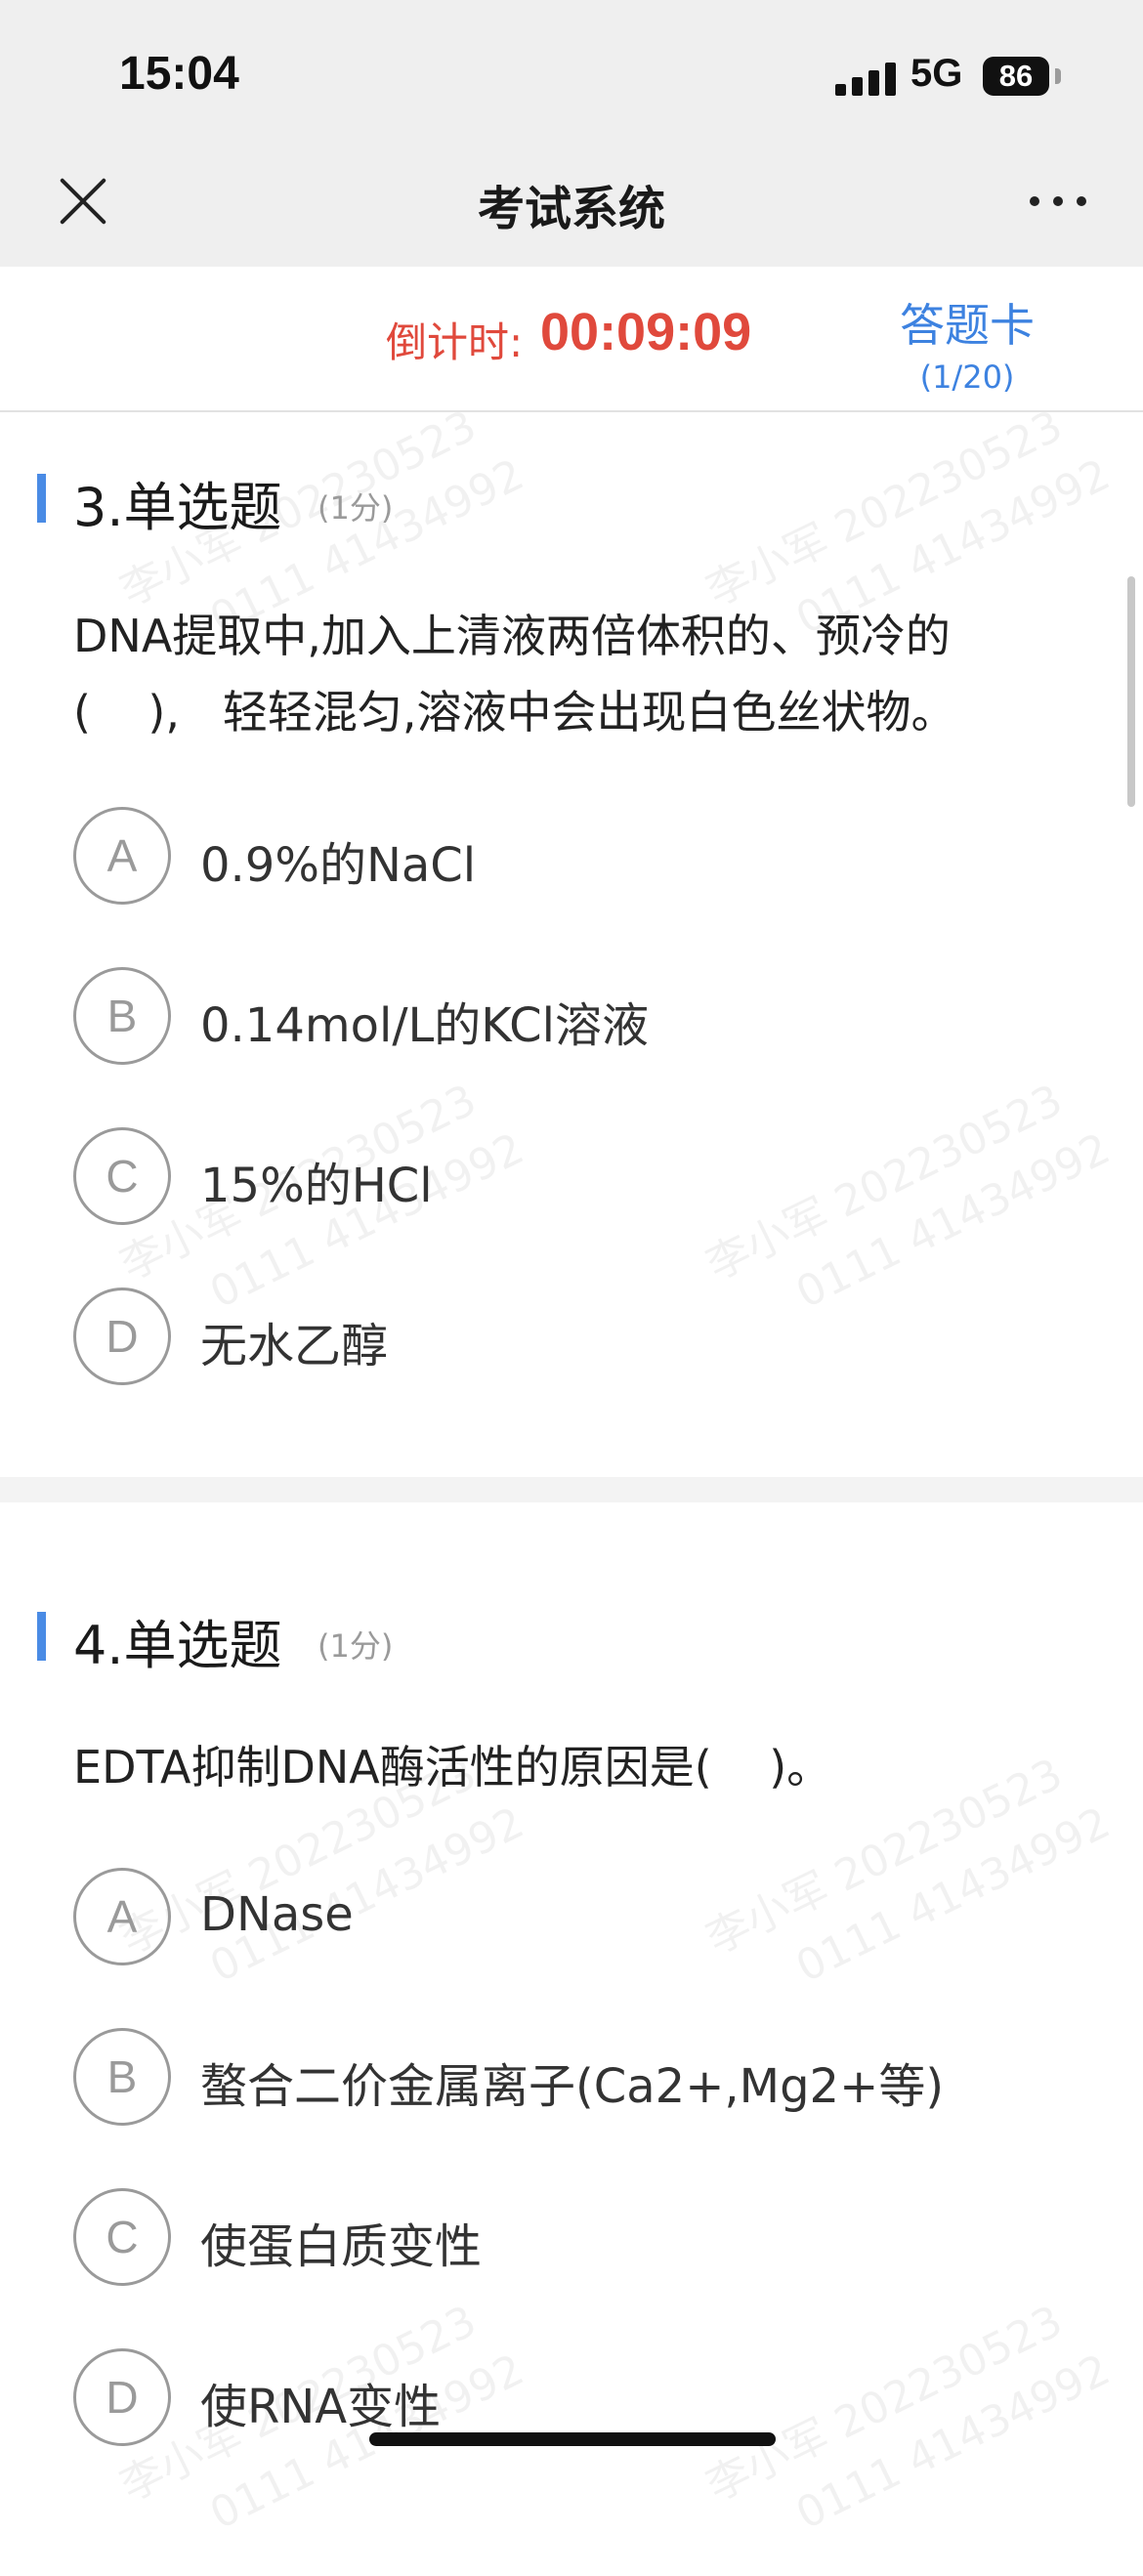  What do you see at coordinates (581, 1336) in the screenshot?
I see `option-d: D 无水乙醇` at bounding box center [581, 1336].